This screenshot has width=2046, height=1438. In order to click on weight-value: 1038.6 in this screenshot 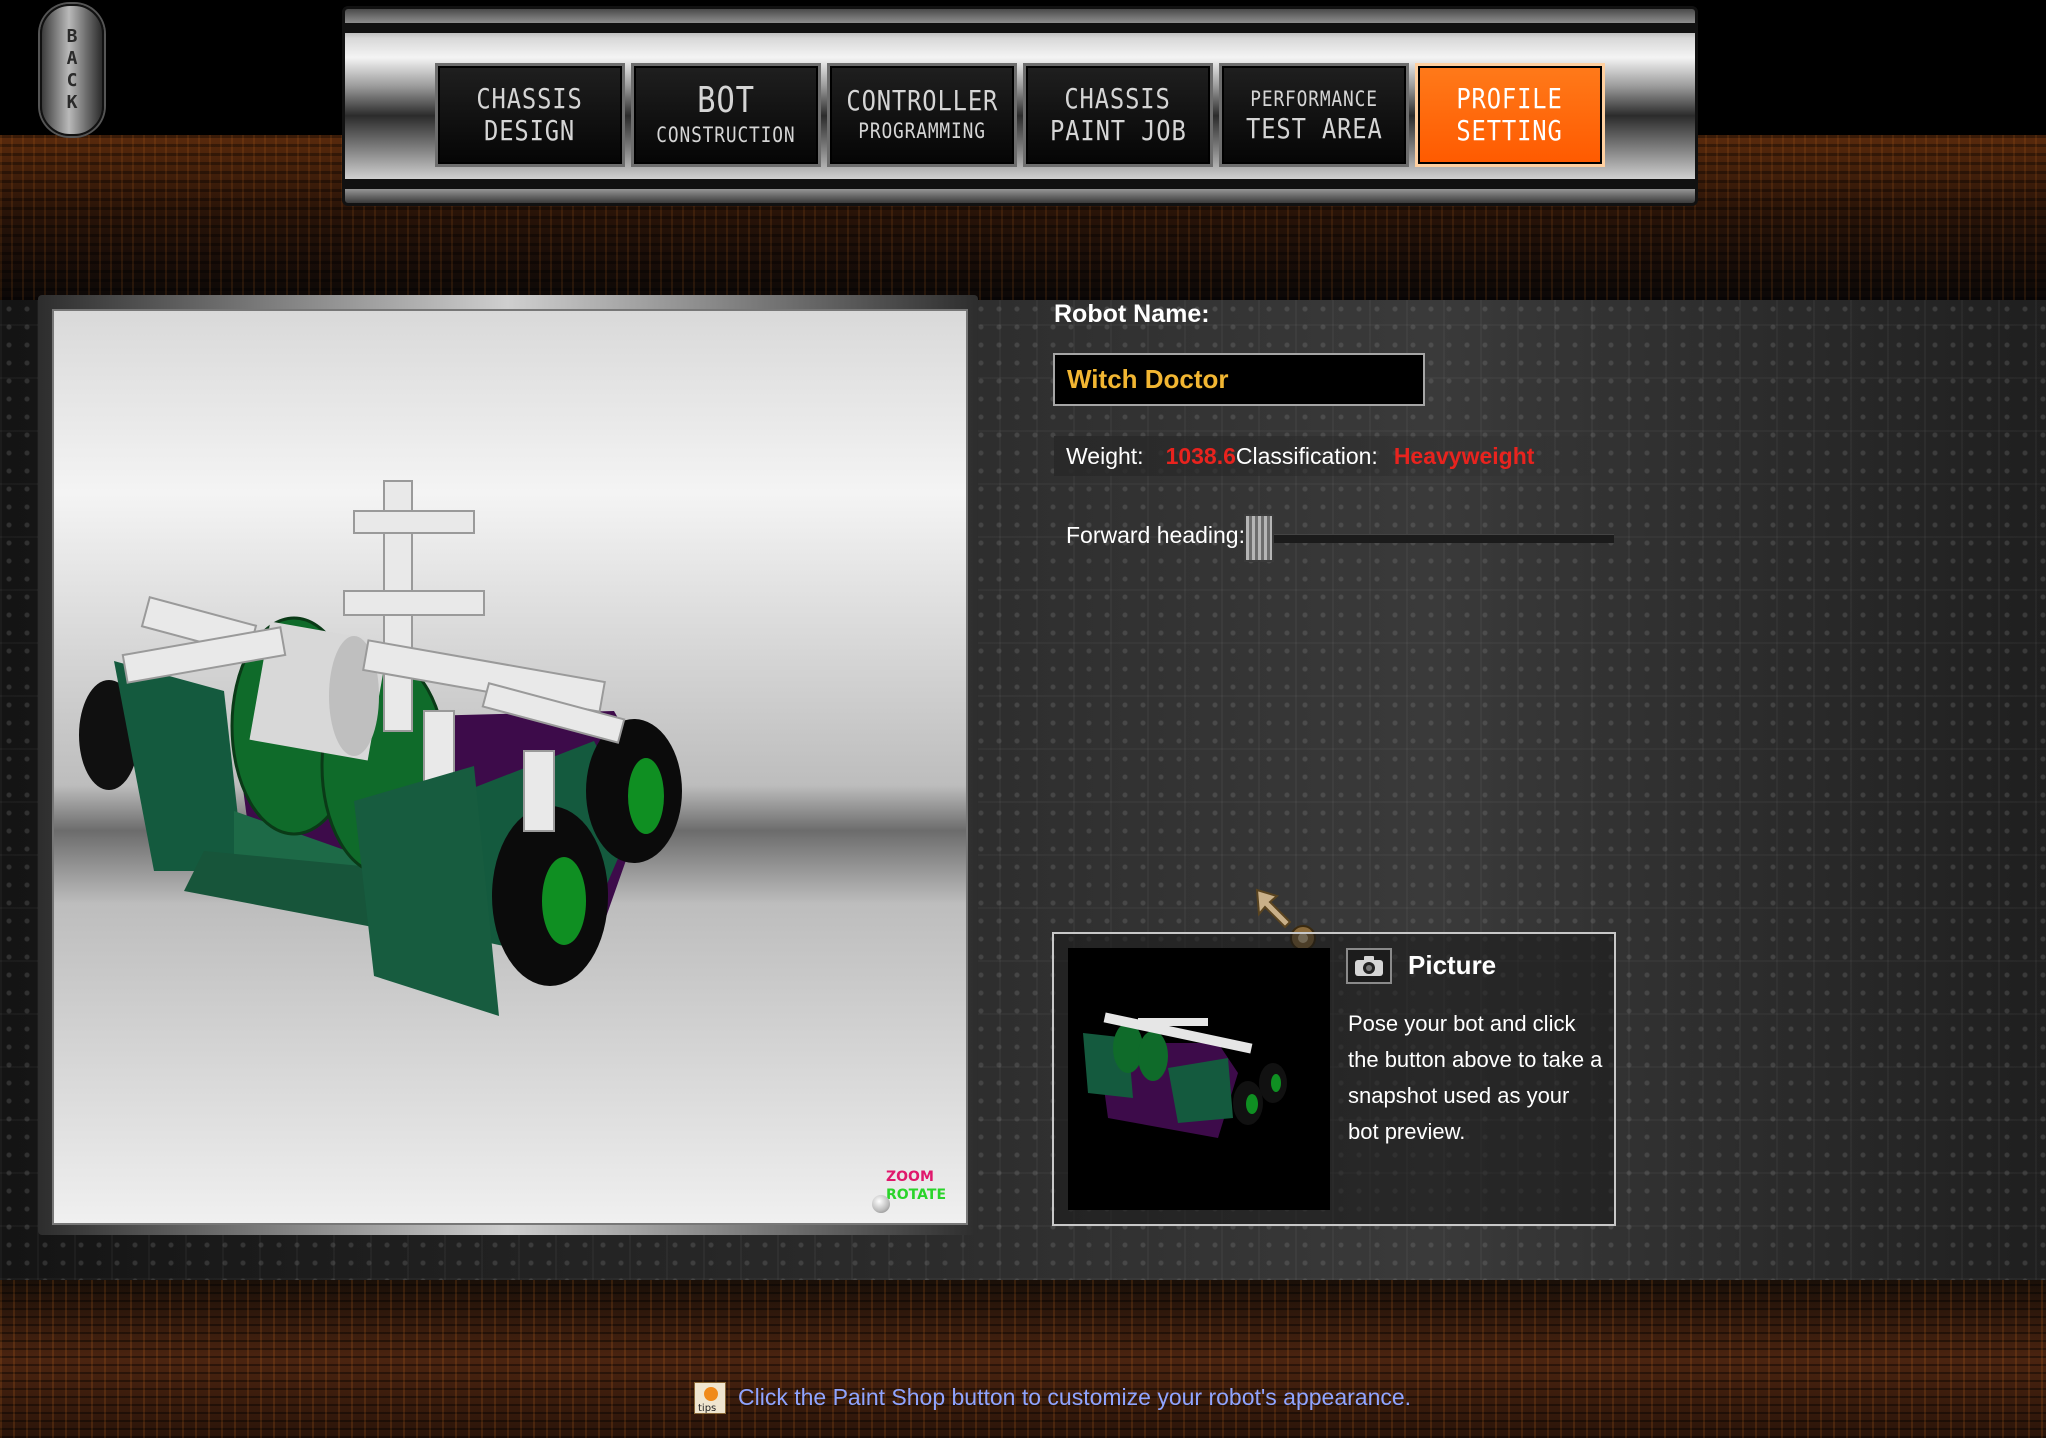, I will do `click(1200, 455)`.